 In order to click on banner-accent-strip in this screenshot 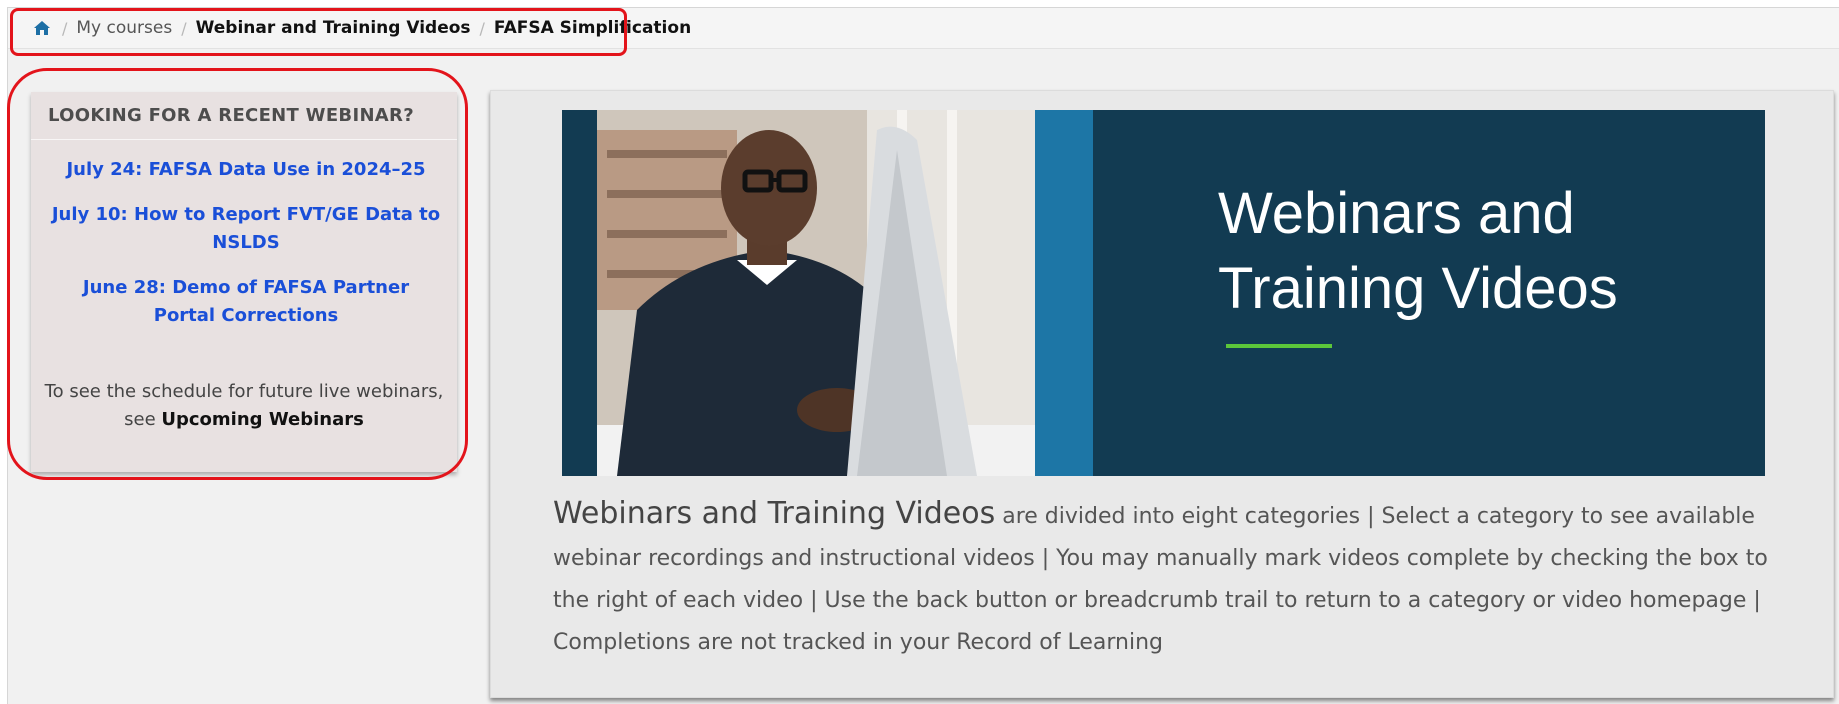, I will do `click(1064, 293)`.